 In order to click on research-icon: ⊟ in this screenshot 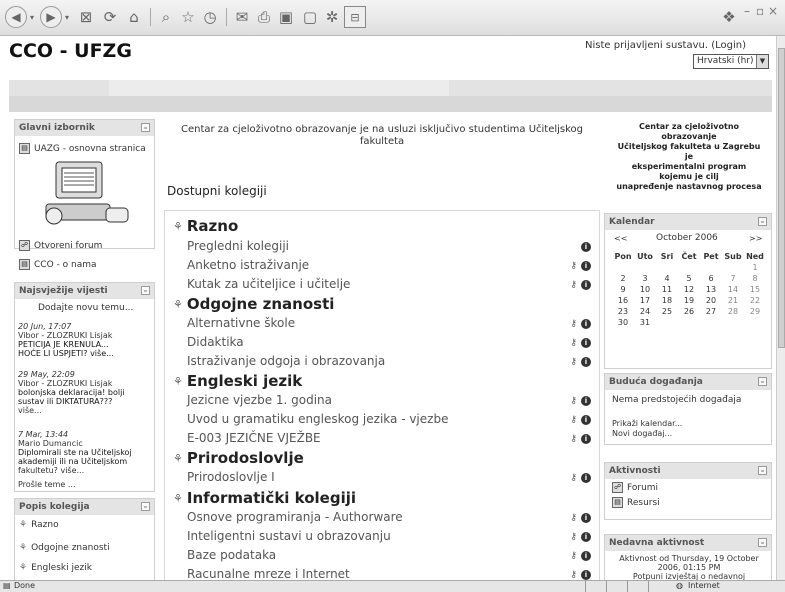, I will do `click(355, 17)`.